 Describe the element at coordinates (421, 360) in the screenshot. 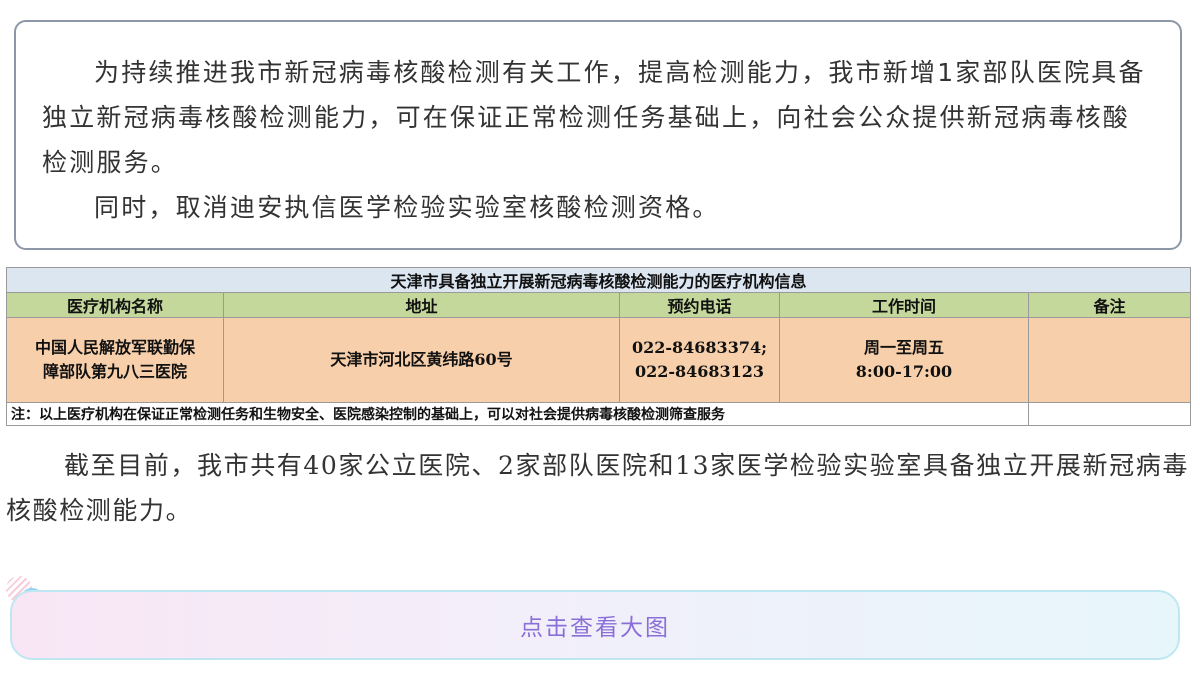

I see `cell-address: 天津市河北区黄纬路60号` at that location.